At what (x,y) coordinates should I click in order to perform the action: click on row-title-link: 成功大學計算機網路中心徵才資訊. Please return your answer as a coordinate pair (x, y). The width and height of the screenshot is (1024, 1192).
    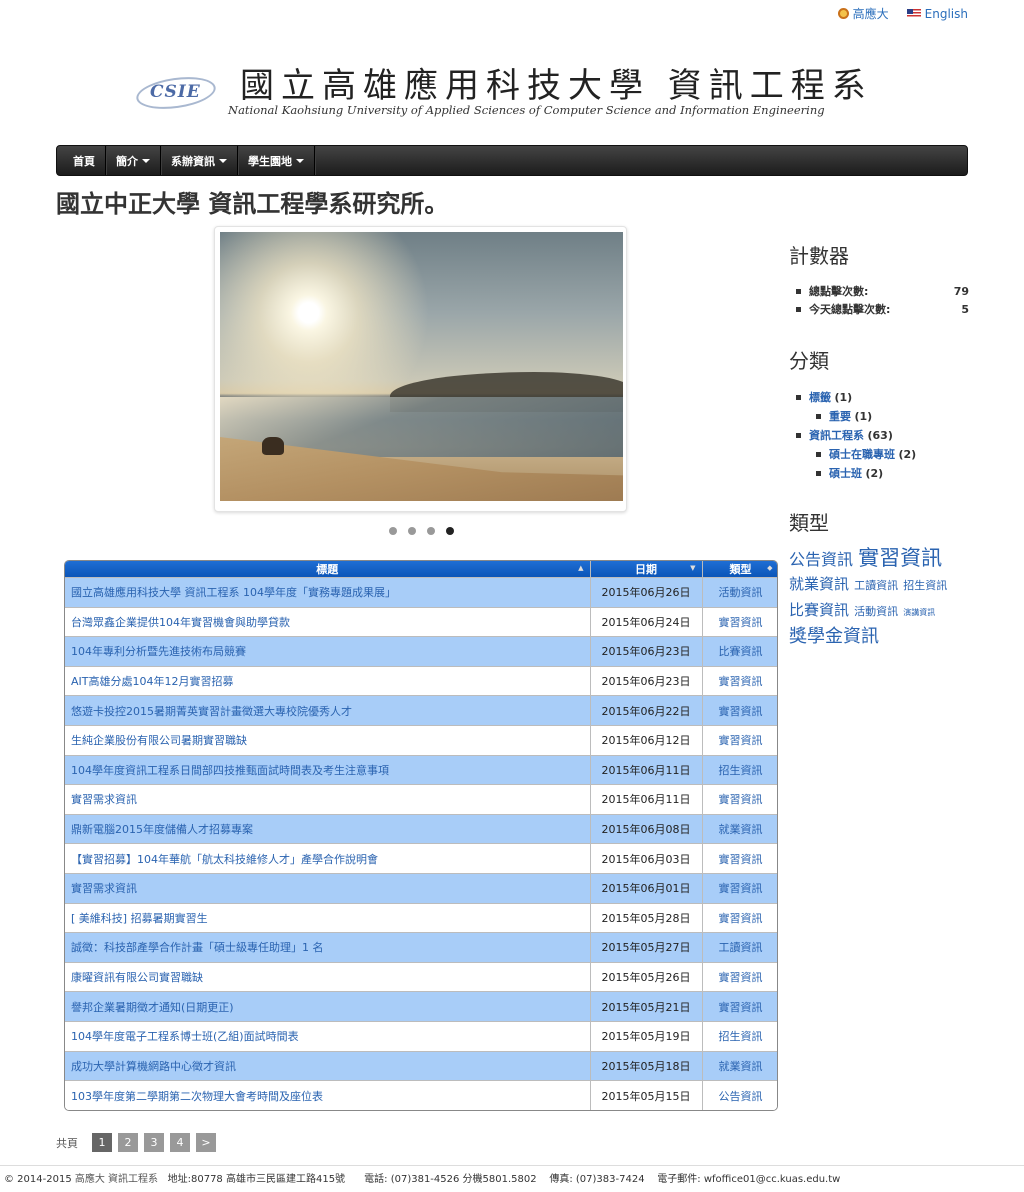
    Looking at the image, I should click on (153, 1066).